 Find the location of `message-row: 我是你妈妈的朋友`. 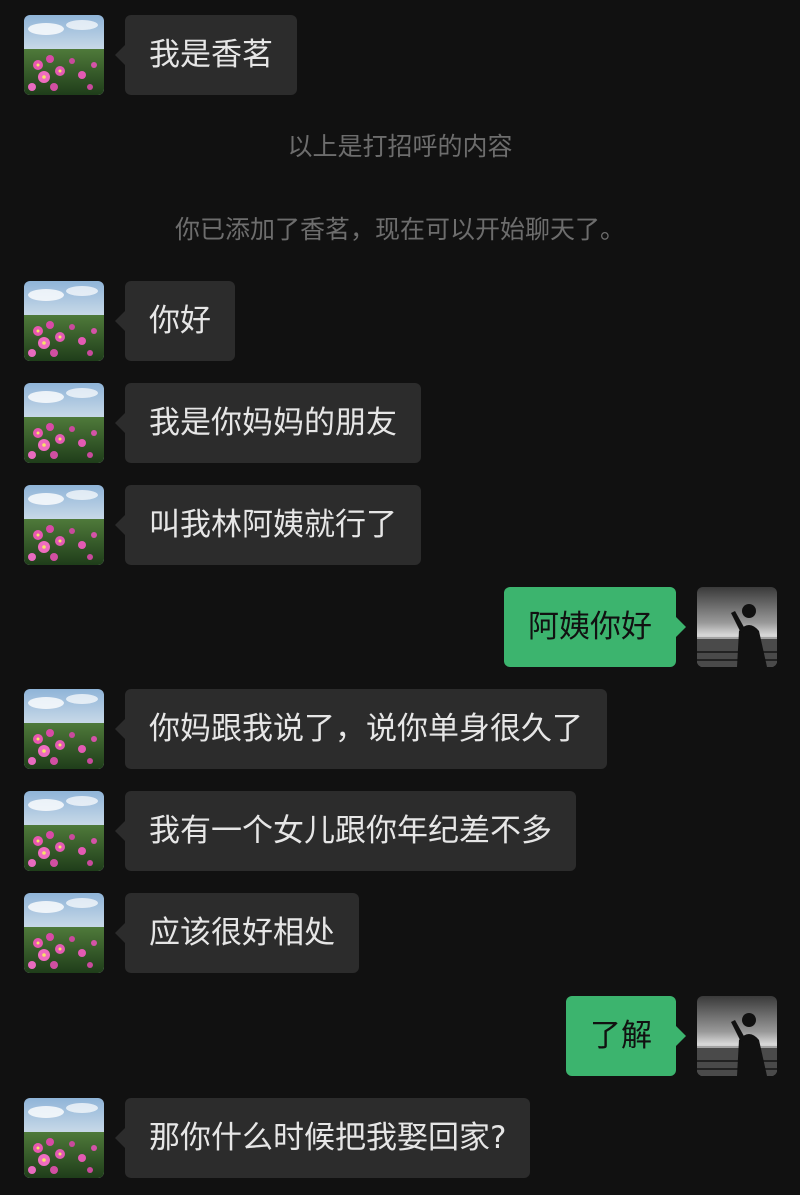

message-row: 我是你妈妈的朋友 is located at coordinates (400, 423).